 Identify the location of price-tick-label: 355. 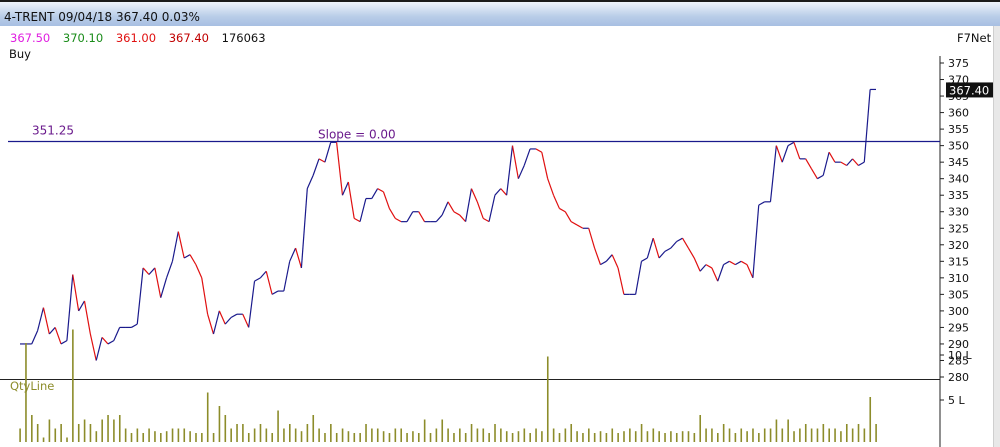
(958, 129).